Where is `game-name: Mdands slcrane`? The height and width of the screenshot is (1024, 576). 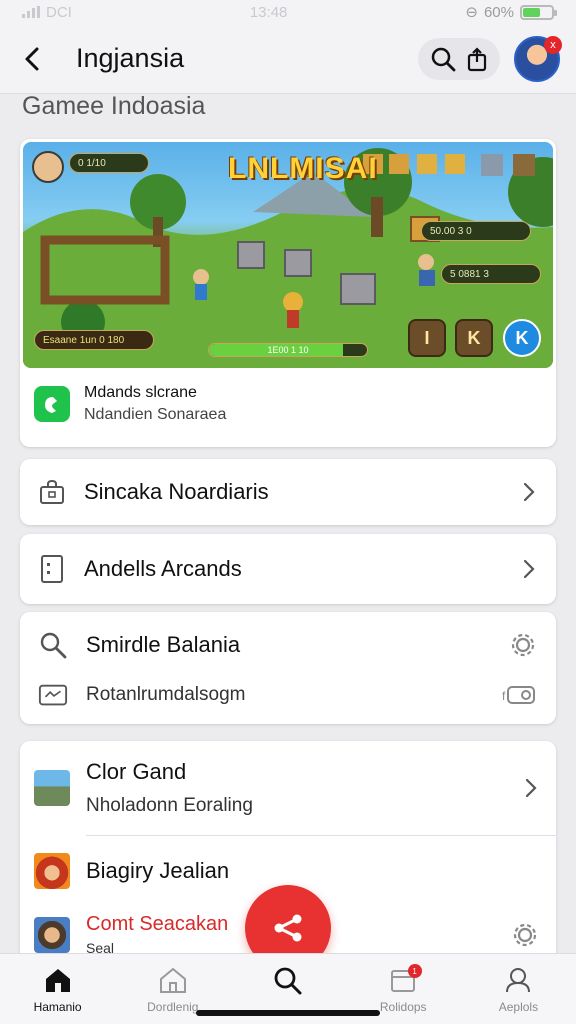
game-name: Mdands slcrane is located at coordinates (140, 392).